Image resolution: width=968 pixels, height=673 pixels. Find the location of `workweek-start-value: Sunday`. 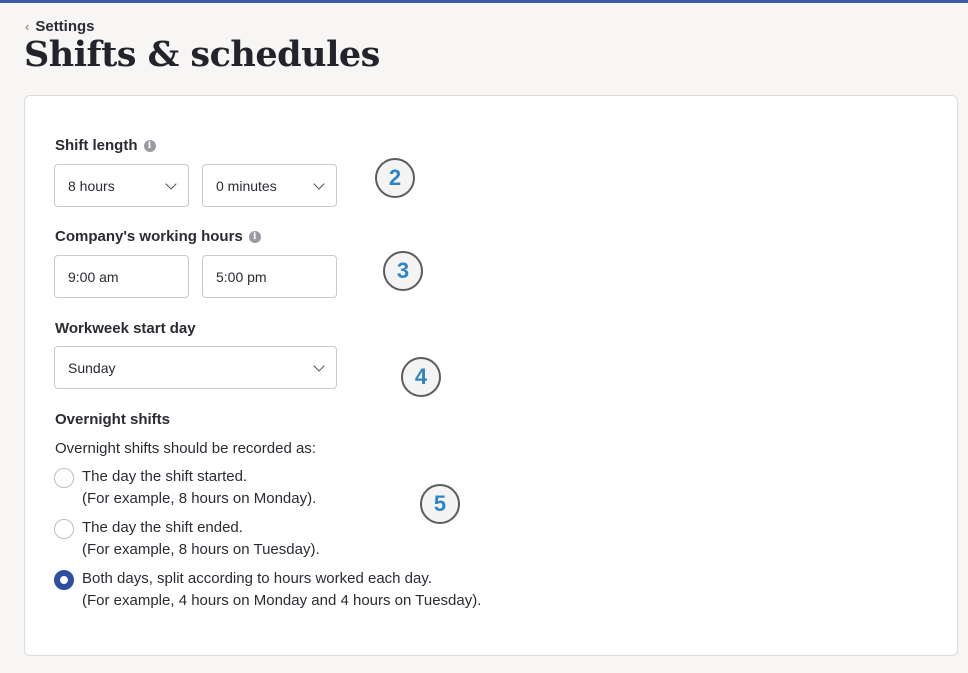

workweek-start-value: Sunday is located at coordinates (92, 367).